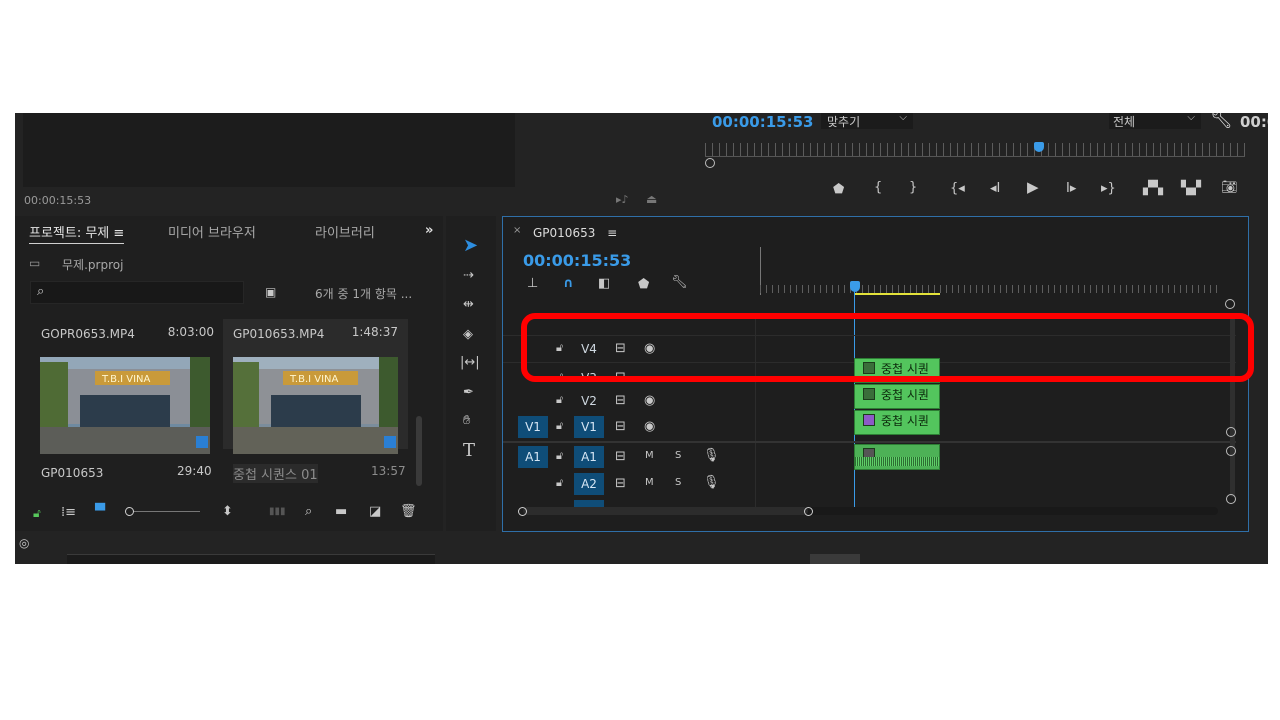  I want to click on icon-view-icon: ▀, so click(100, 511).